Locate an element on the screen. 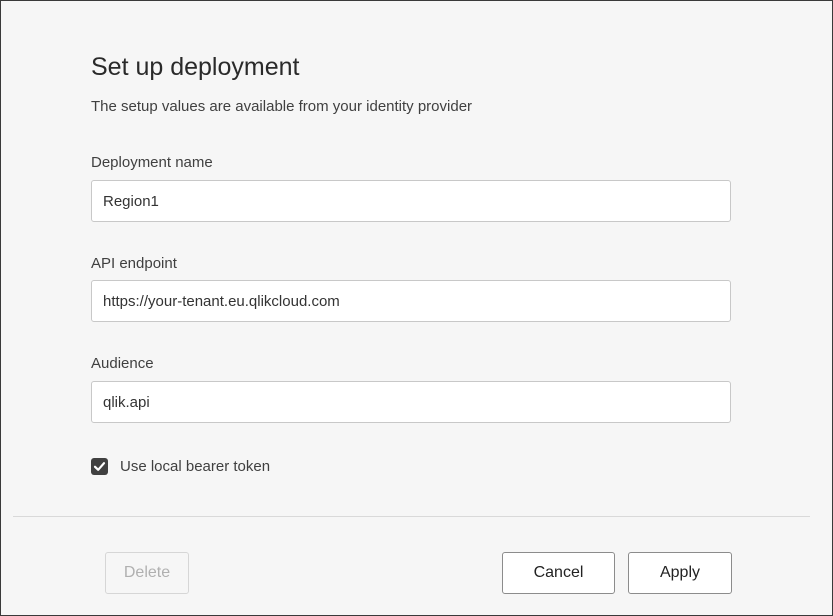  api-endpoint-input is located at coordinates (411, 301).